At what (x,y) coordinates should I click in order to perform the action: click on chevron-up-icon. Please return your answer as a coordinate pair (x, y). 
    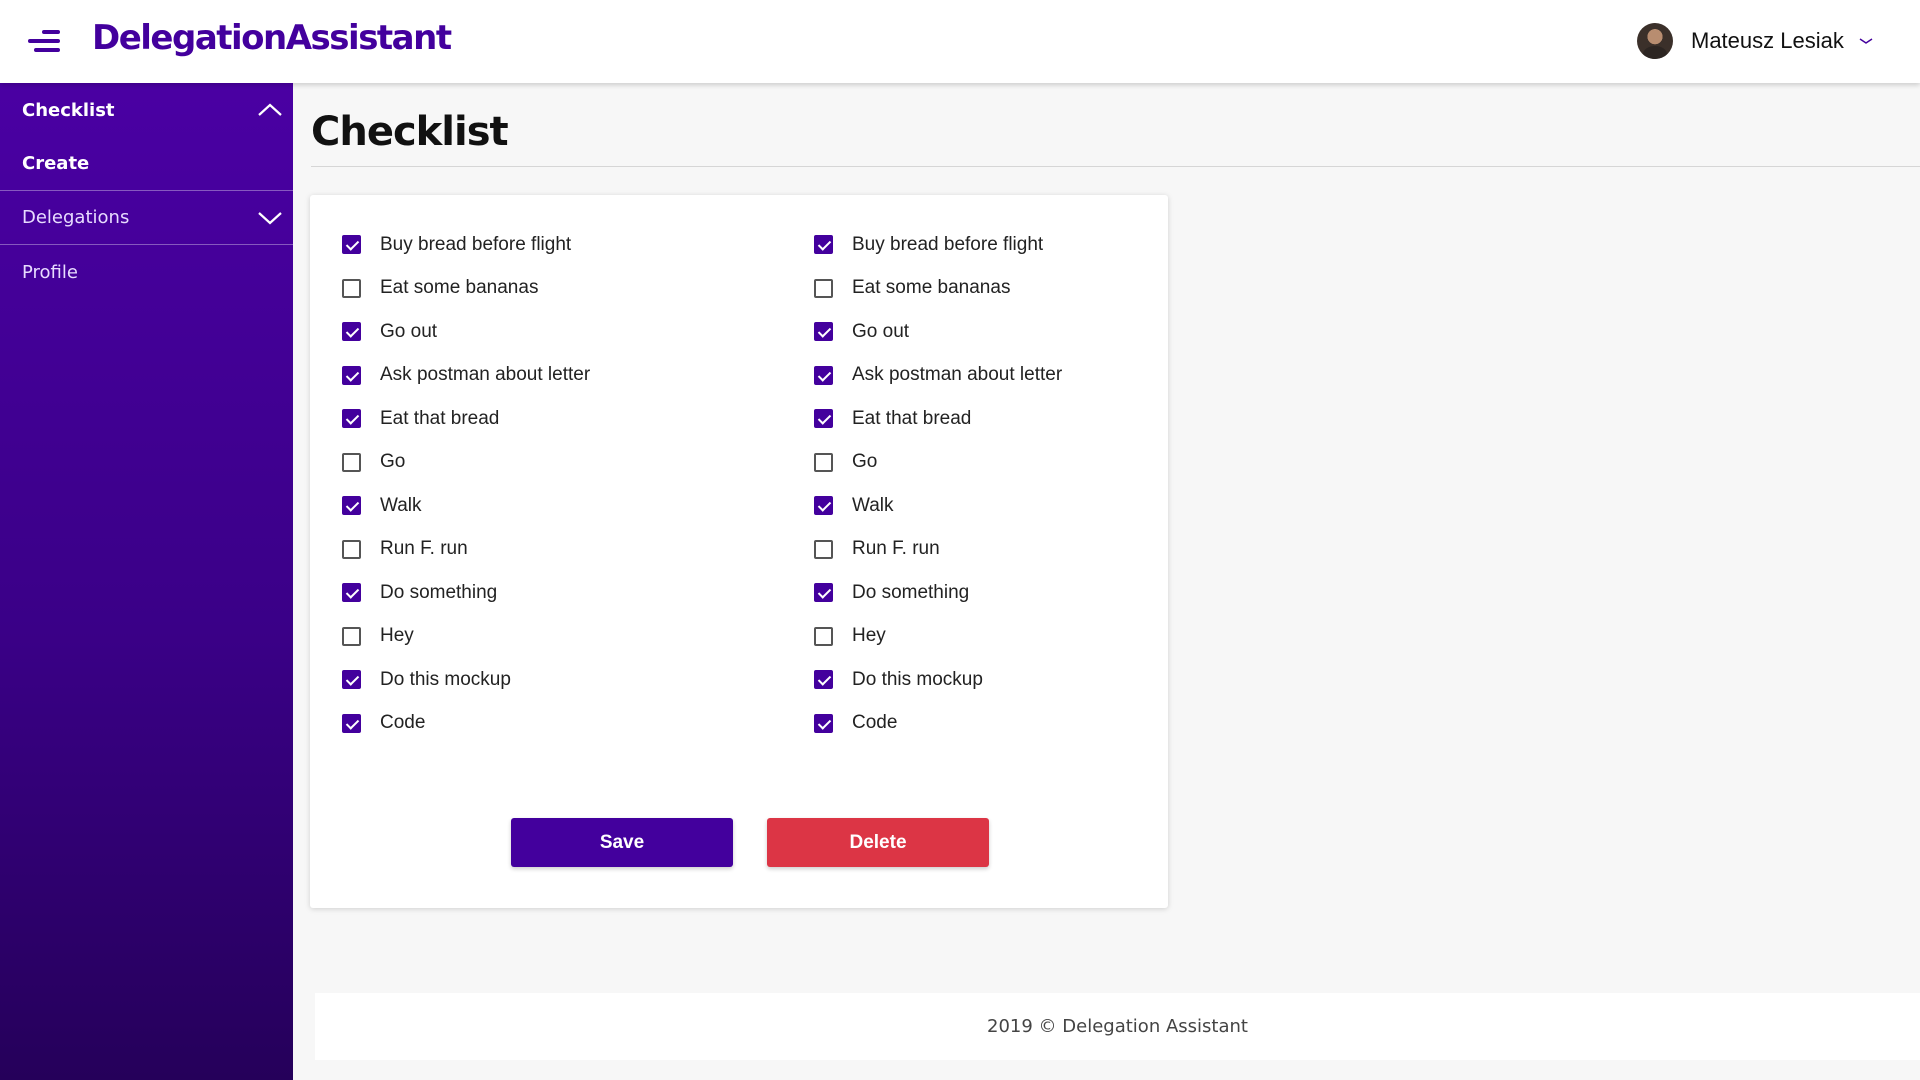
    Looking at the image, I should click on (270, 109).